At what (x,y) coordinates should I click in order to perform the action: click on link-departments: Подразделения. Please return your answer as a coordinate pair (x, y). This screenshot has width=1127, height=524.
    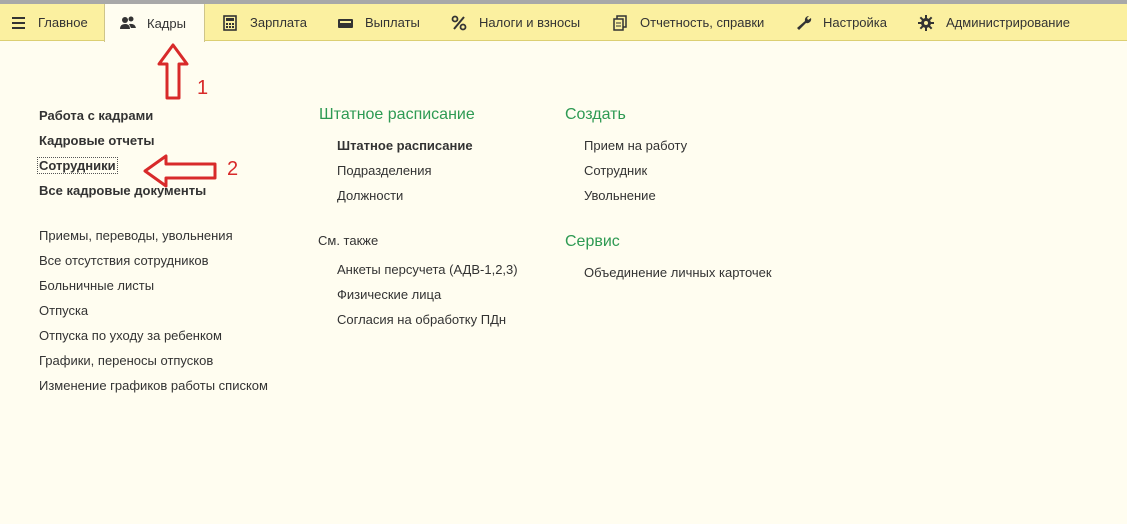
    Looking at the image, I should click on (384, 171).